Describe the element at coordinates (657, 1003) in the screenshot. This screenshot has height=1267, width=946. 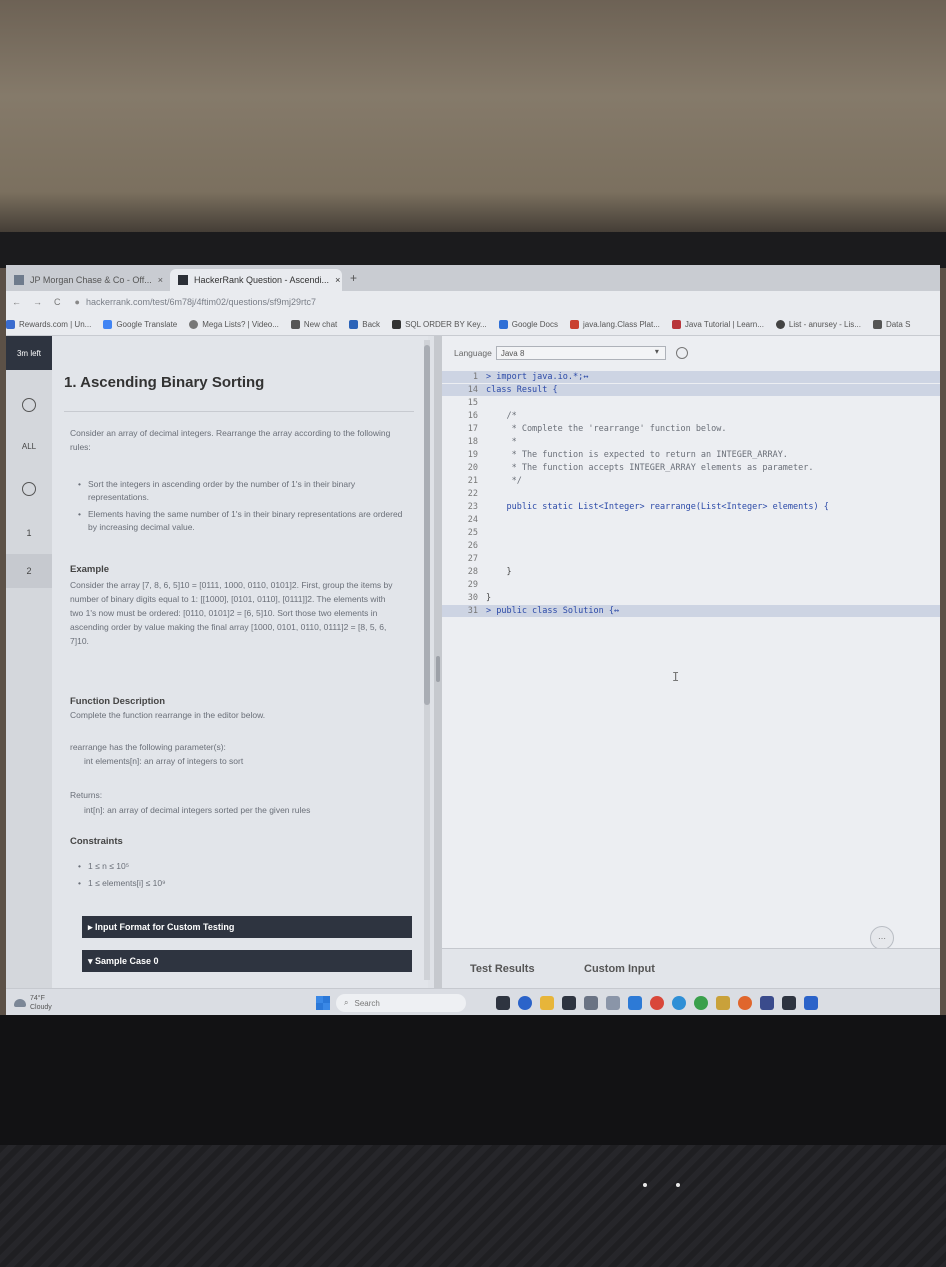
I see `chrome-icon` at that location.